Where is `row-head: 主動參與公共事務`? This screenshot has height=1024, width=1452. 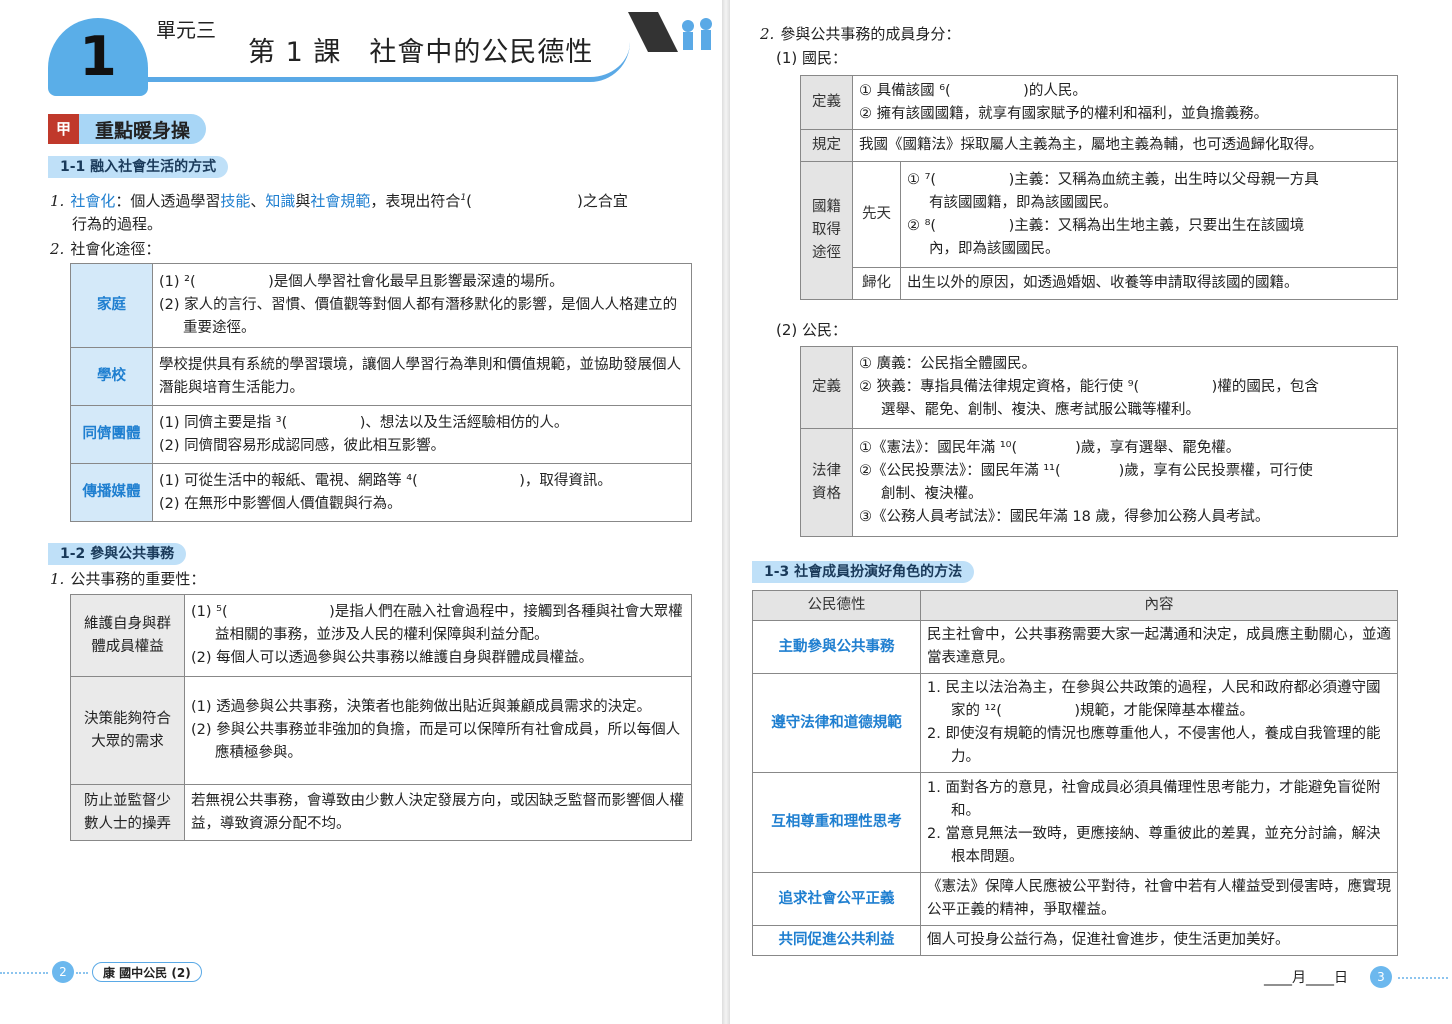 row-head: 主動參與公共事務 is located at coordinates (836, 647).